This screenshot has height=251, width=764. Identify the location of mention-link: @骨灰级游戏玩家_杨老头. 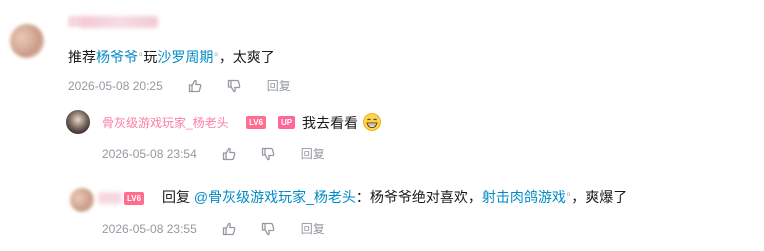
(275, 197).